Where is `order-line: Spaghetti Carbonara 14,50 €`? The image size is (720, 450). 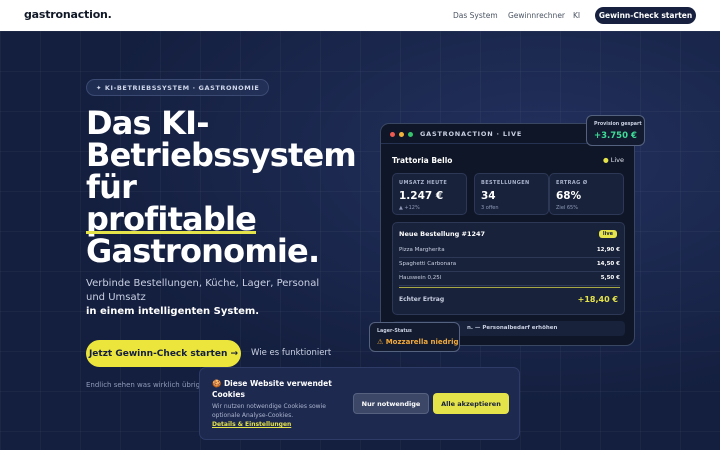
order-line: Spaghetti Carbonara 14,50 € is located at coordinates (509, 265).